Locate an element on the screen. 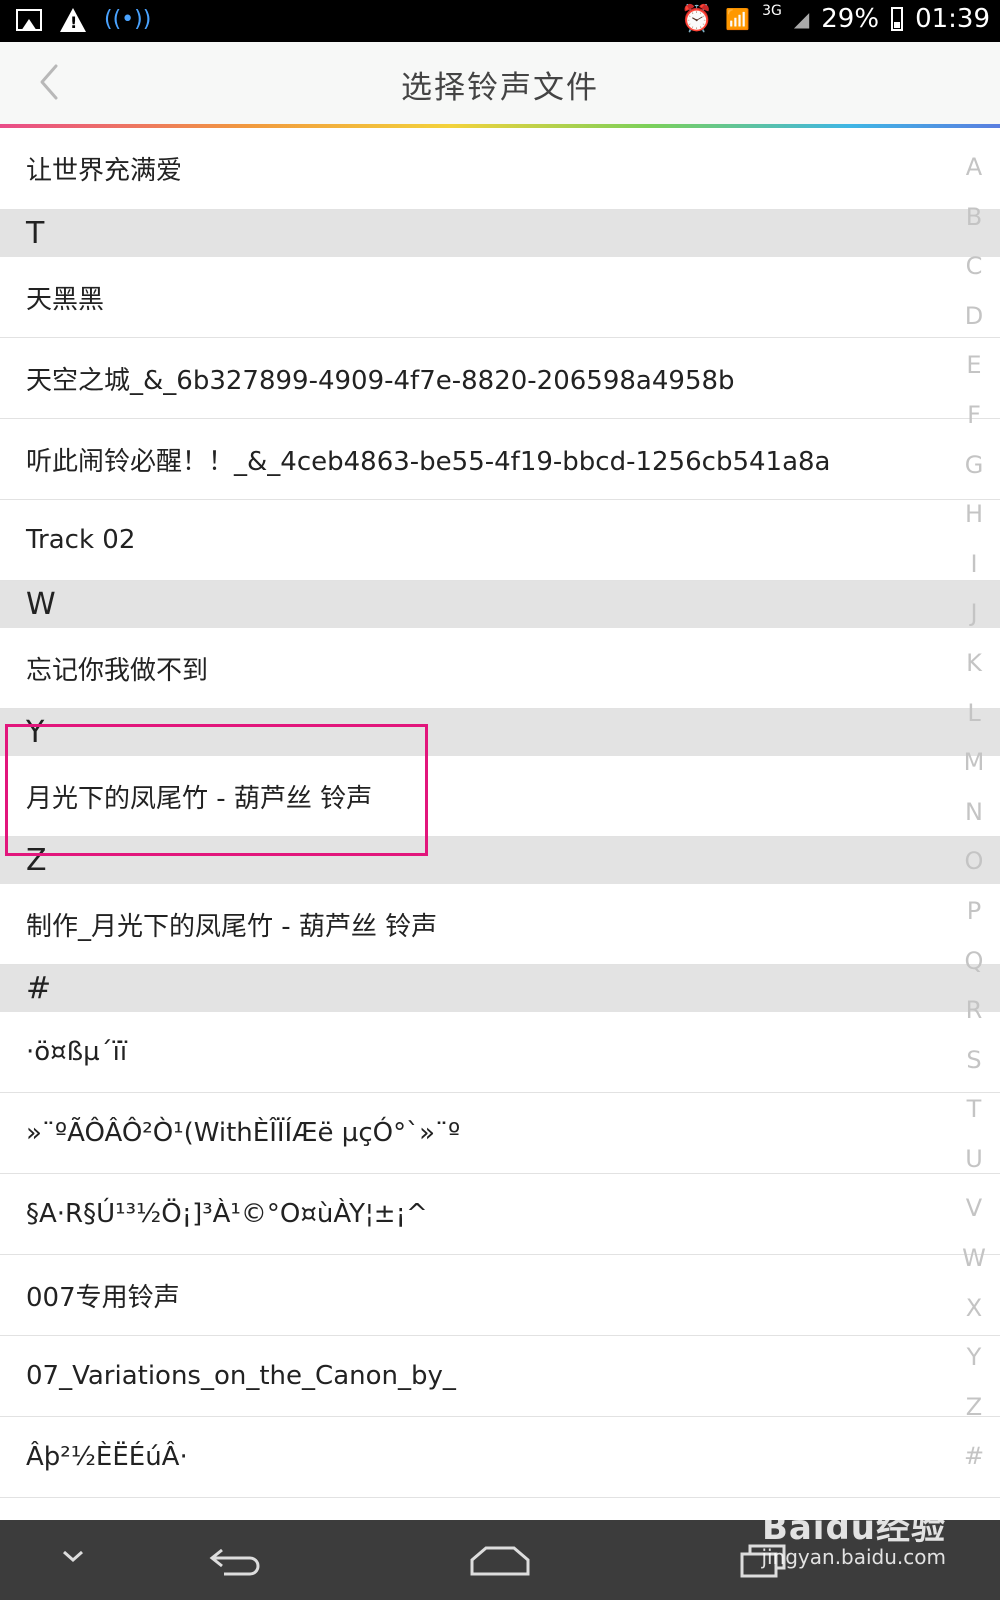 The width and height of the screenshot is (1000, 1600). network-type: 3G is located at coordinates (772, 11).